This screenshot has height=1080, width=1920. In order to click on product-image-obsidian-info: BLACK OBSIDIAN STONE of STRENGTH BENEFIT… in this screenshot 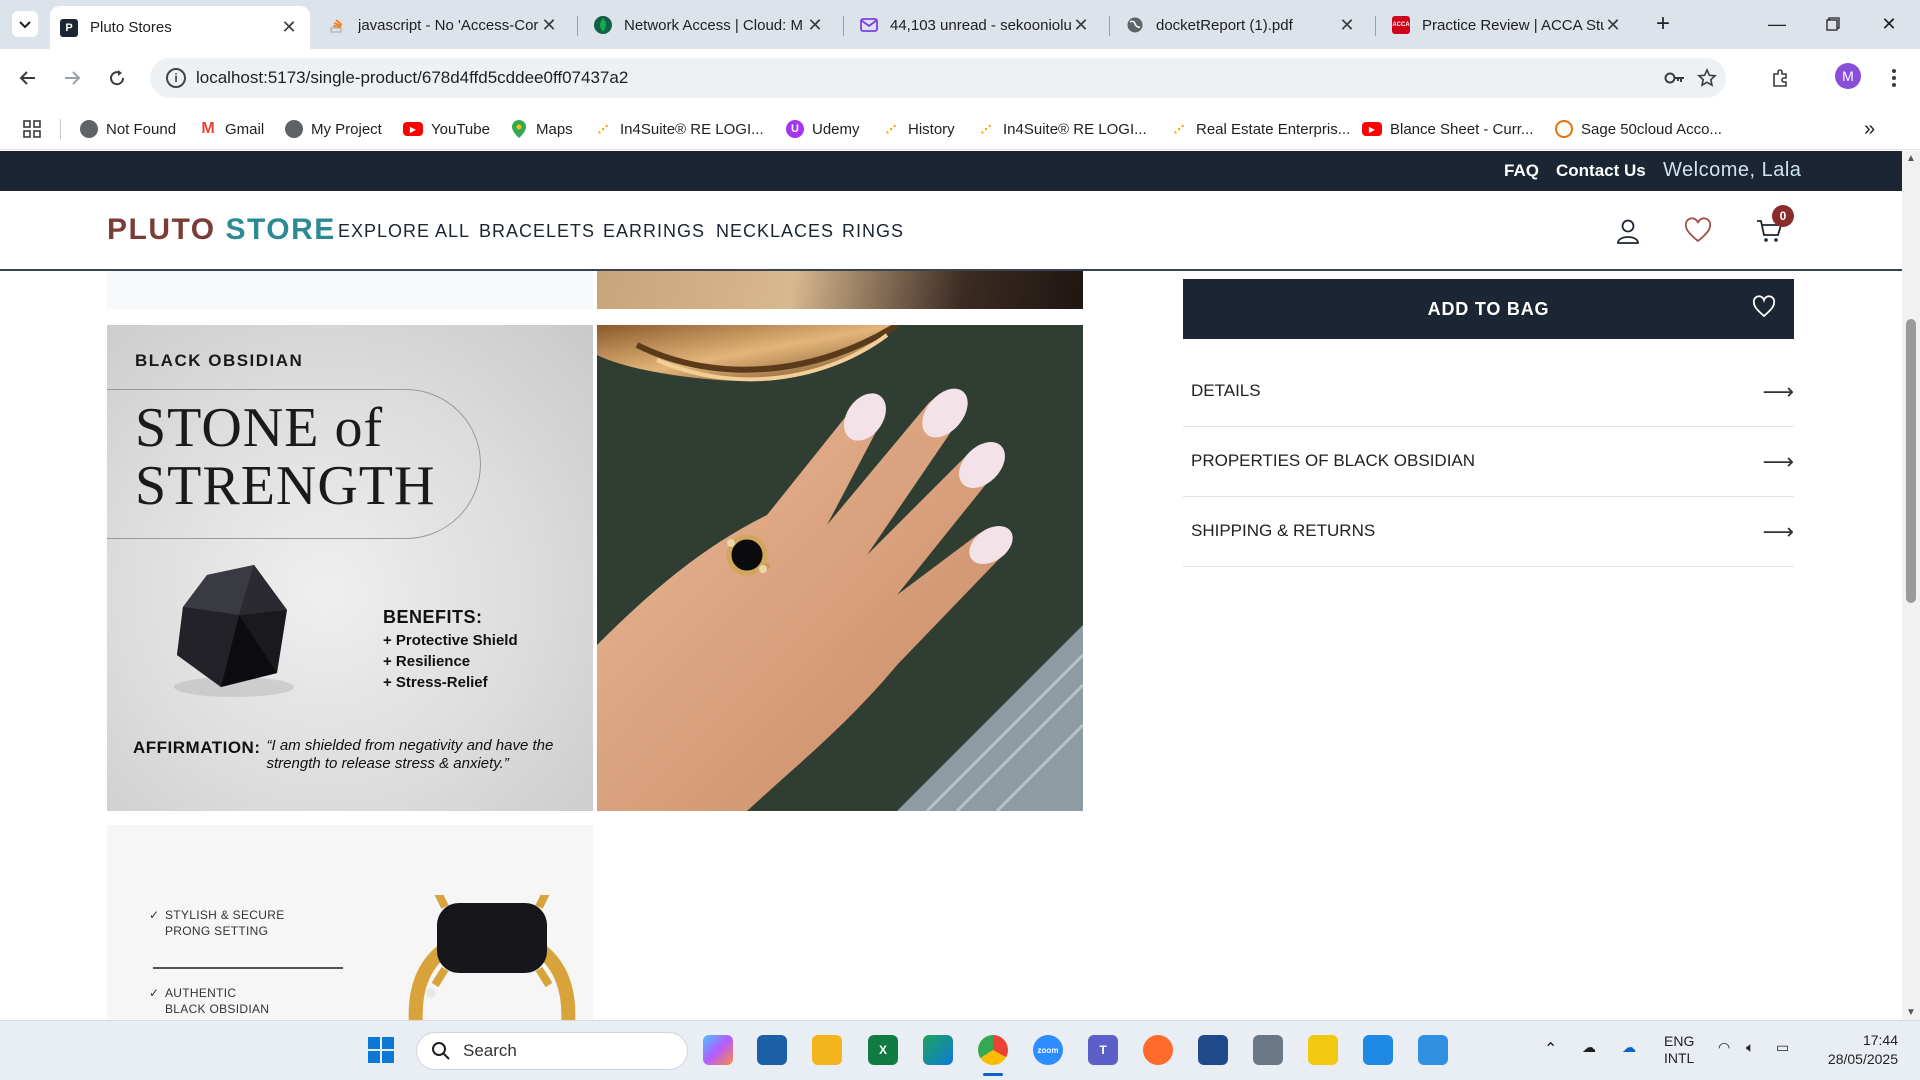, I will do `click(350, 568)`.